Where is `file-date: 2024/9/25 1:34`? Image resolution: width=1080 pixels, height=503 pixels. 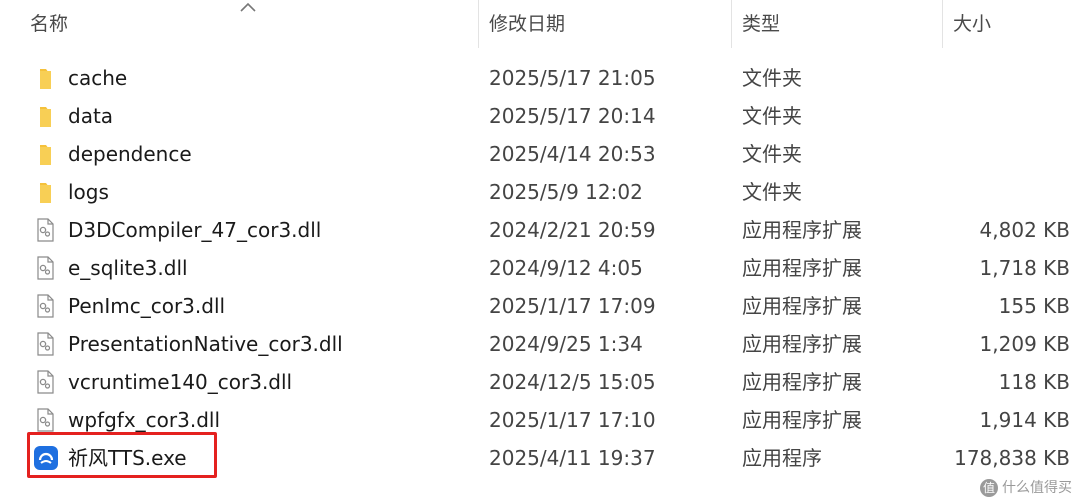
file-date: 2024/9/25 1:34 is located at coordinates (566, 344).